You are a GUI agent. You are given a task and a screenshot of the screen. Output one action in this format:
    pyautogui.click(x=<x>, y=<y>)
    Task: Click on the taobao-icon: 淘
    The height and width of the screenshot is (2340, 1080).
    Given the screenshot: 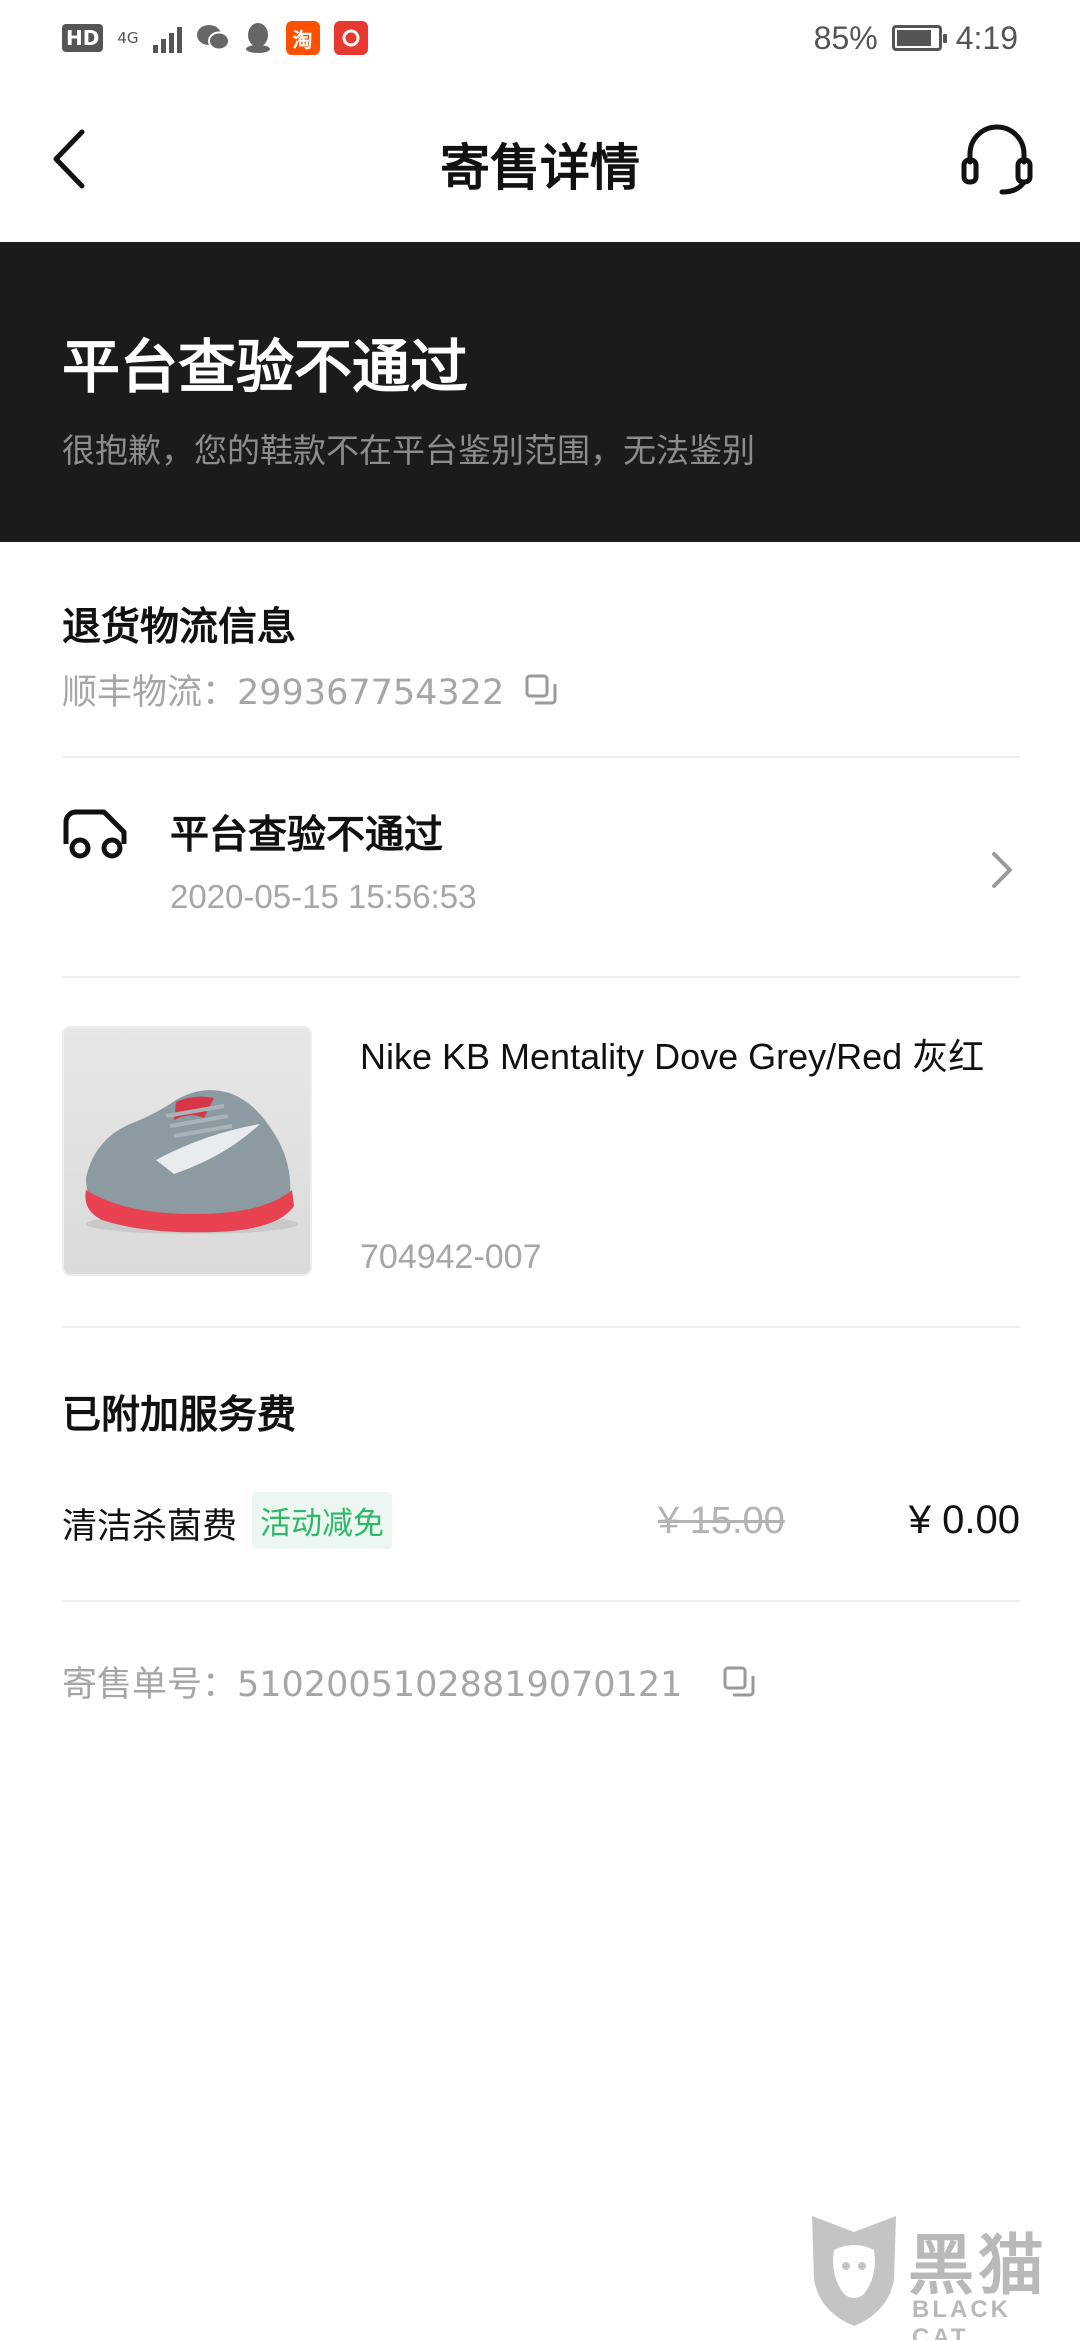 What is the action you would take?
    pyautogui.click(x=302, y=38)
    